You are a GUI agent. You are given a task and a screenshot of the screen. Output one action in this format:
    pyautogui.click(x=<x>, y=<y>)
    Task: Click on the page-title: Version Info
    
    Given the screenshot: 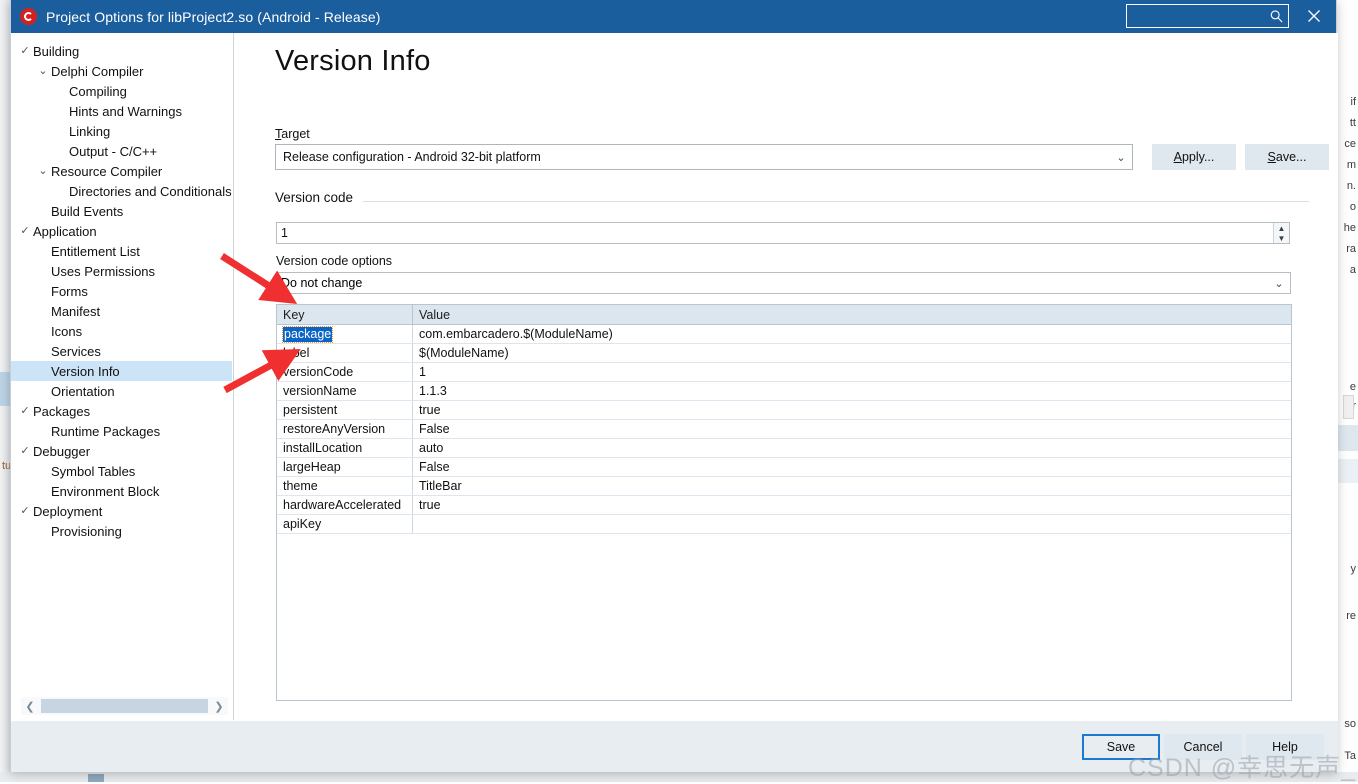 What is the action you would take?
    pyautogui.click(x=353, y=61)
    